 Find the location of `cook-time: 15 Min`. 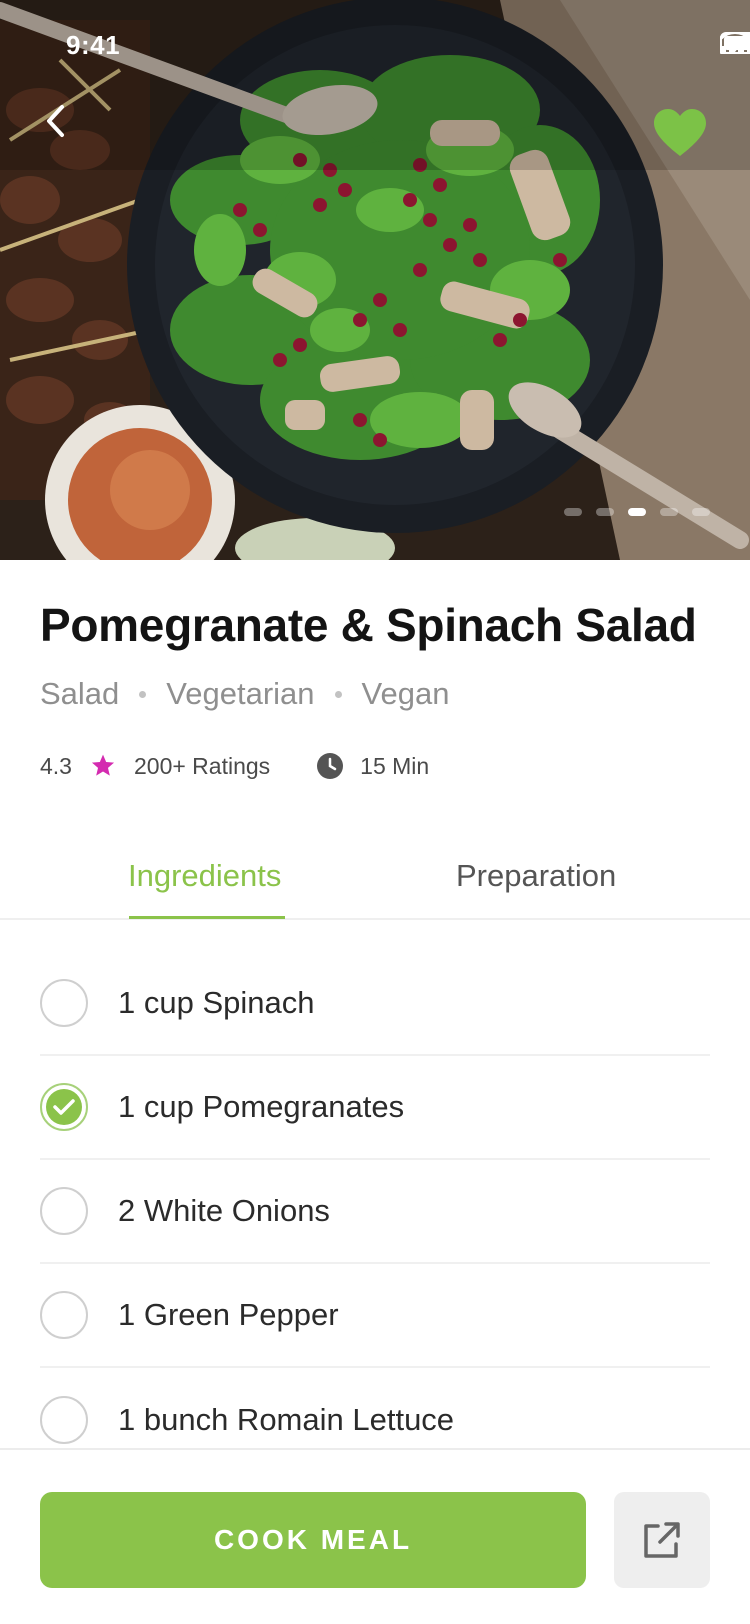

cook-time: 15 Min is located at coordinates (395, 765).